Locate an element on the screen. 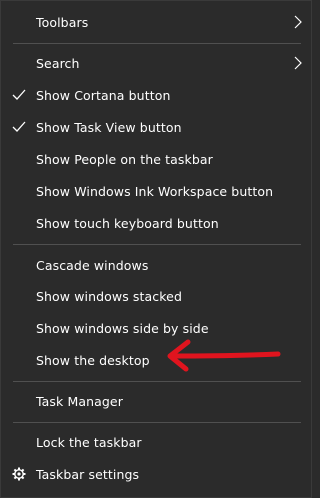 This screenshot has width=320, height=498. menu-item-taskbar-settings: Taskbar settings is located at coordinates (156, 474).